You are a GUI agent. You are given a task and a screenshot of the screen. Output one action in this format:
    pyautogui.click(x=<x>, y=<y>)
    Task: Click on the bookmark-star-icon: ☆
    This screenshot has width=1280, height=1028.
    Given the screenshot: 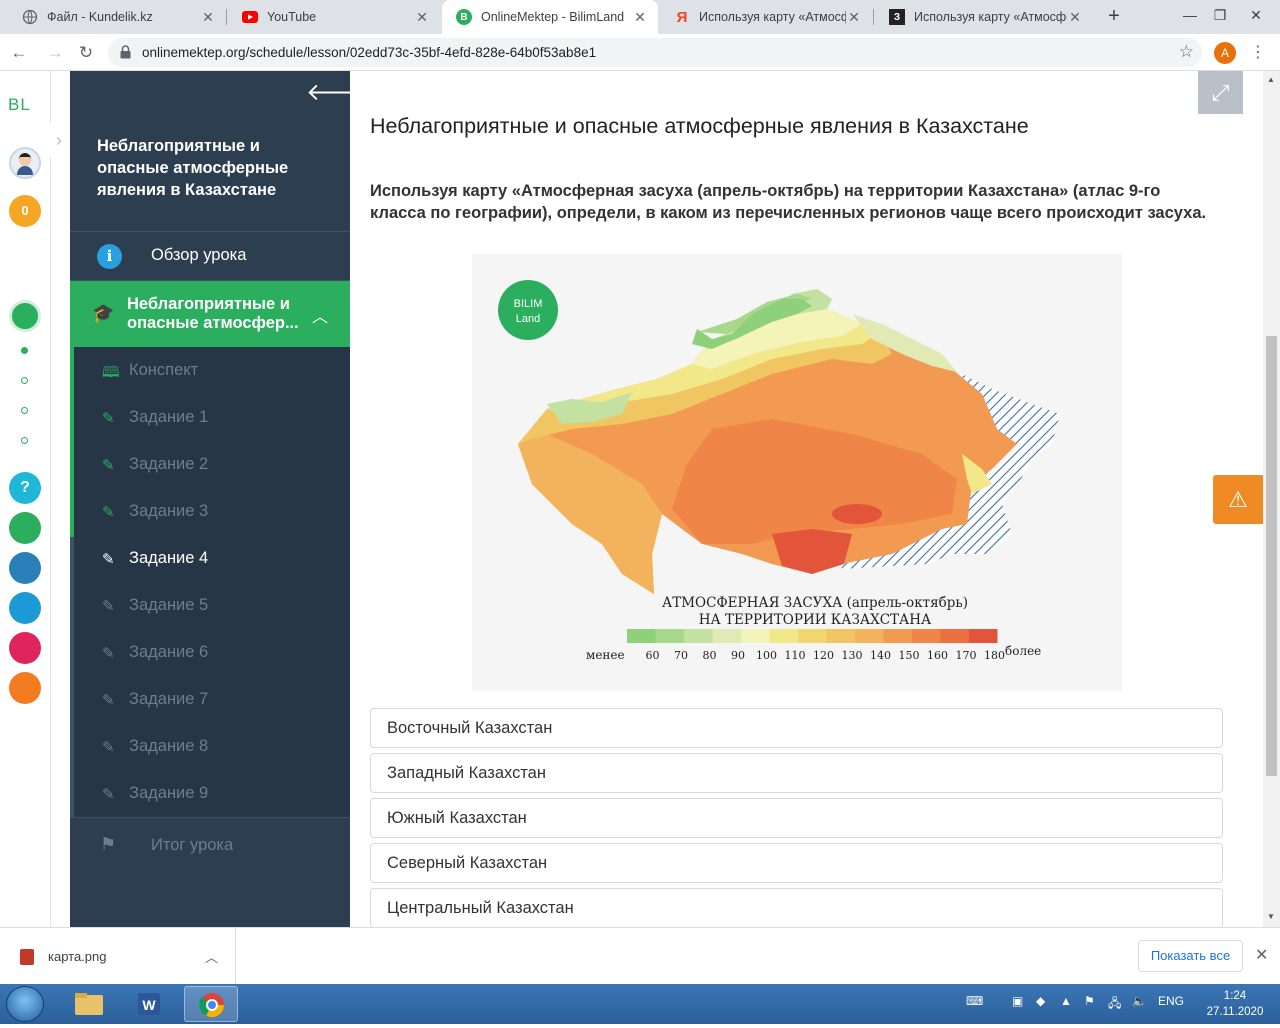 What is the action you would take?
    pyautogui.click(x=1186, y=52)
    